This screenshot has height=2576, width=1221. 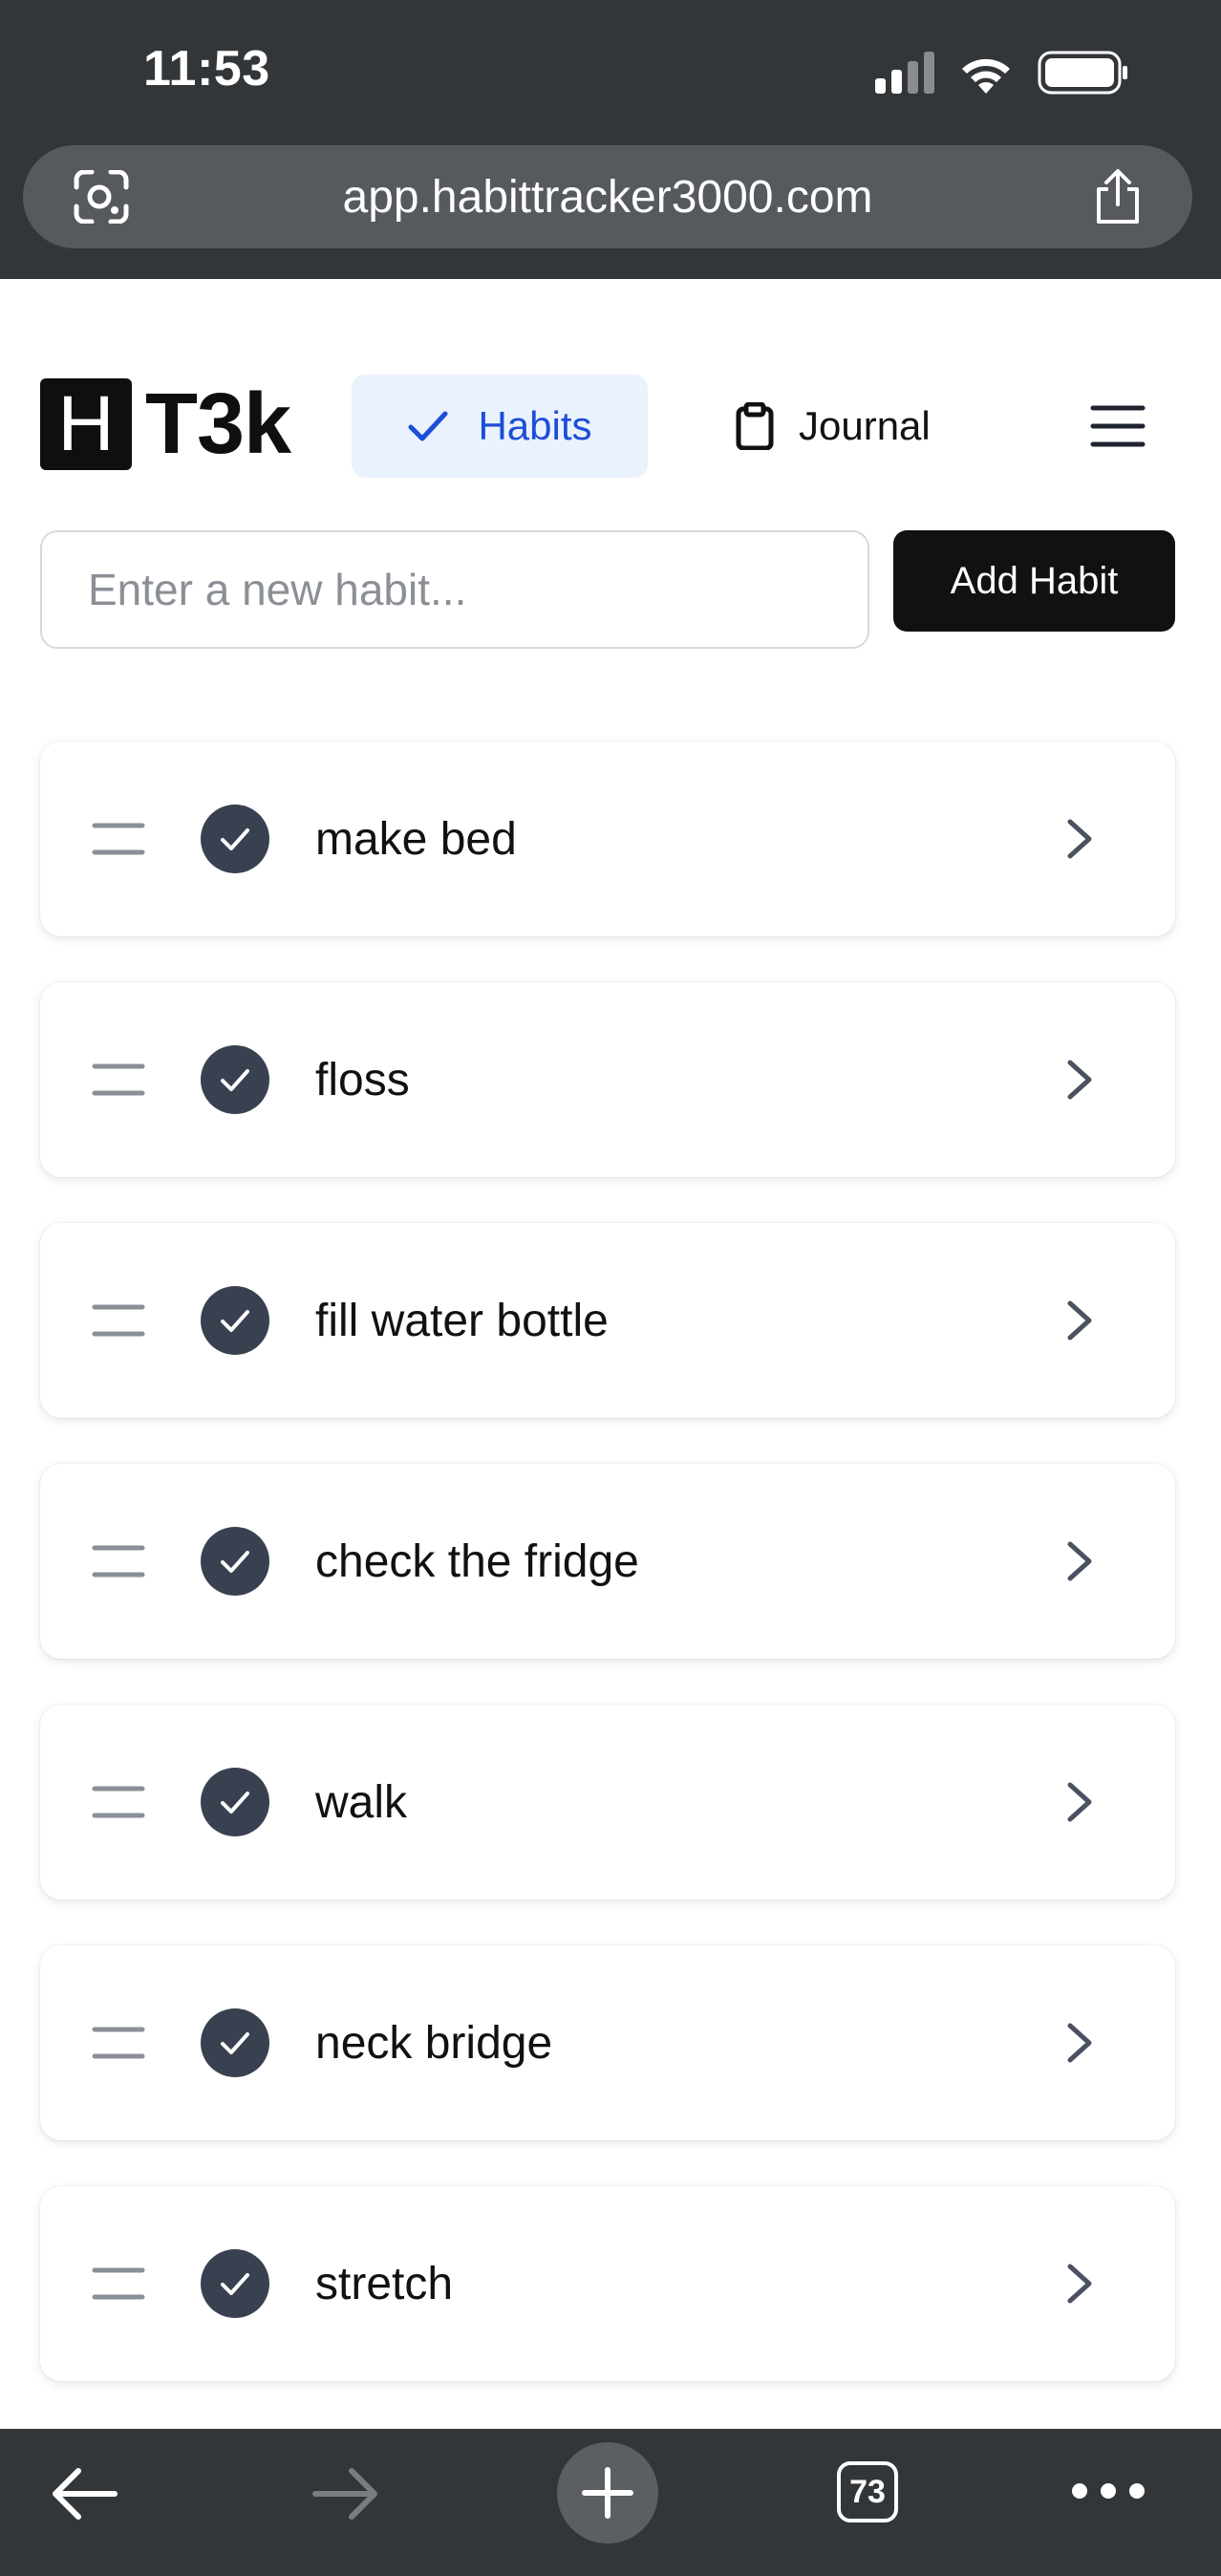 What do you see at coordinates (868, 2491) in the screenshot?
I see `tabs-icon: 73` at bounding box center [868, 2491].